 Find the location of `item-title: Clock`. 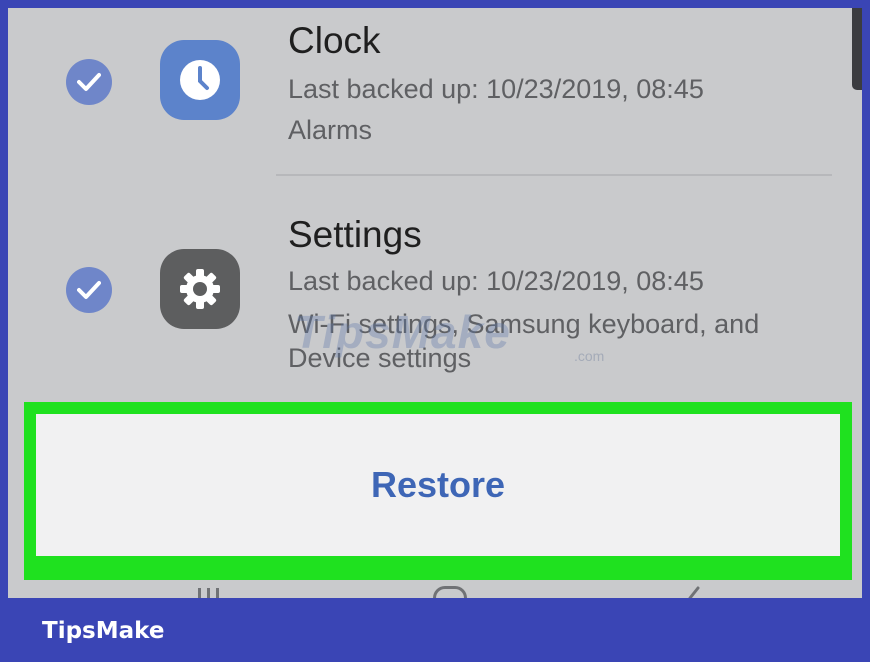

item-title: Clock is located at coordinates (334, 40).